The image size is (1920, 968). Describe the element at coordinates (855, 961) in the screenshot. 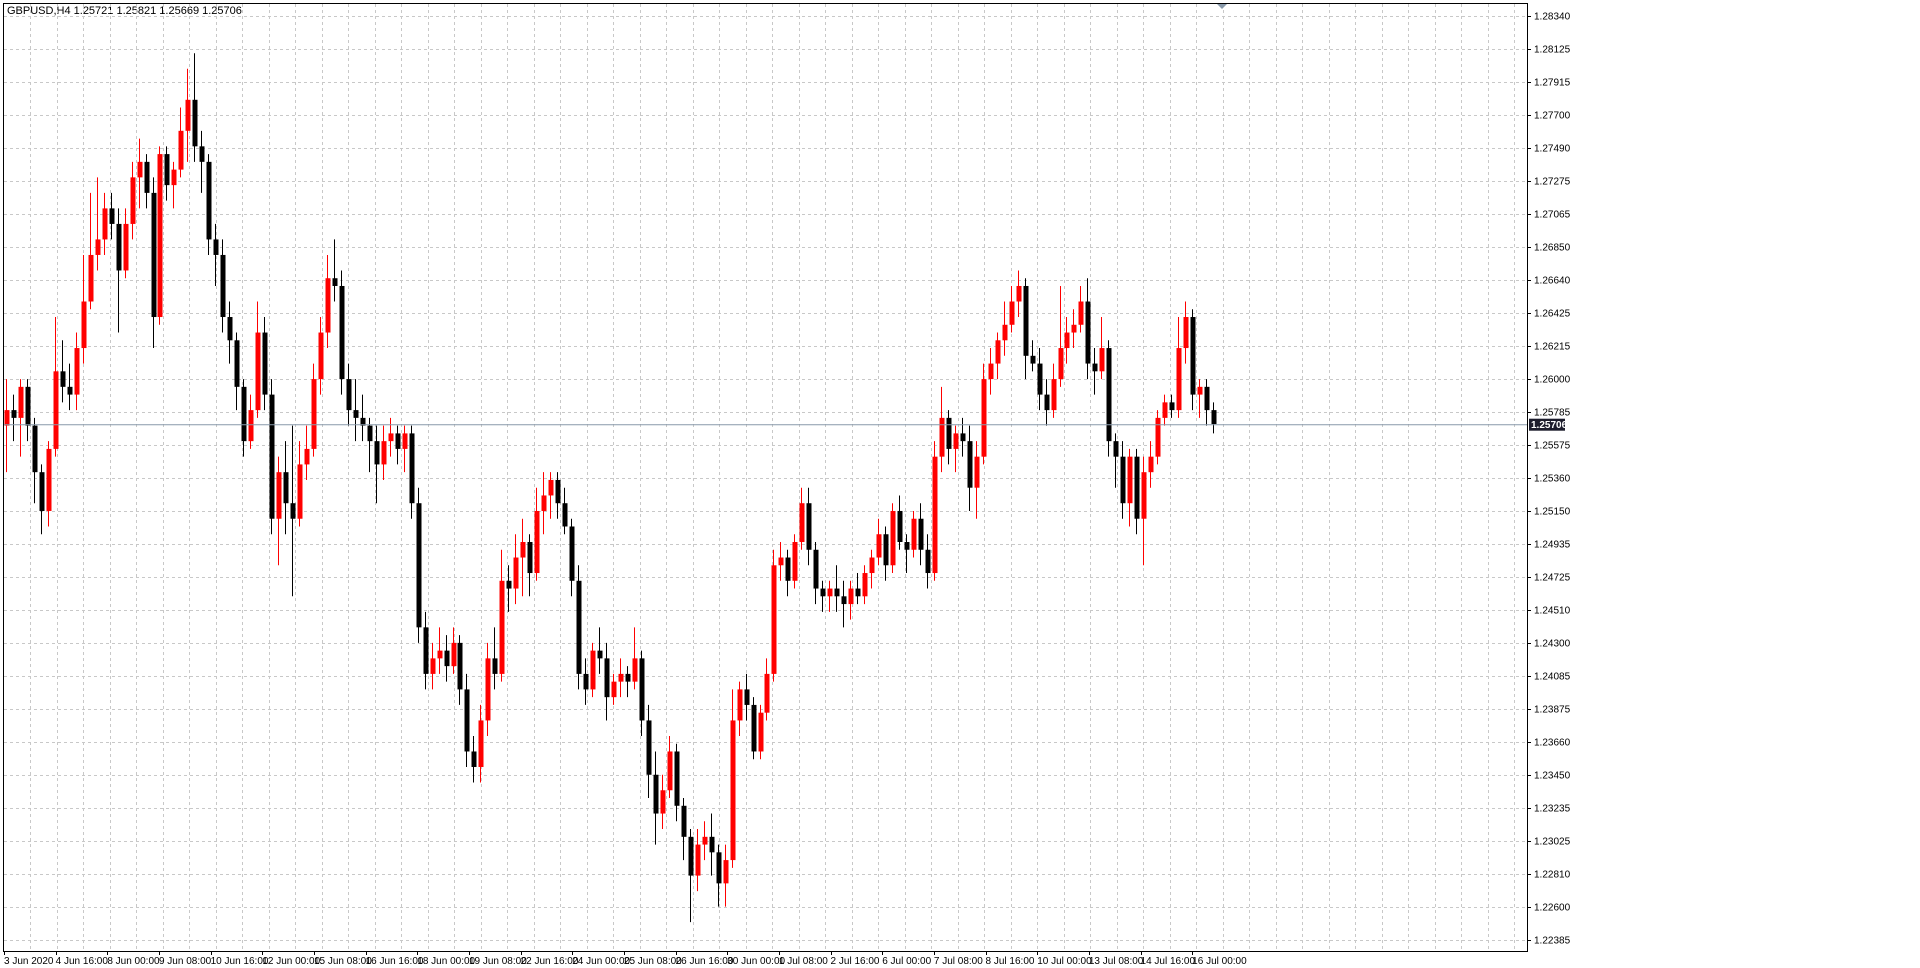

I see `x-tick-label: 2 Jul 16:00` at that location.